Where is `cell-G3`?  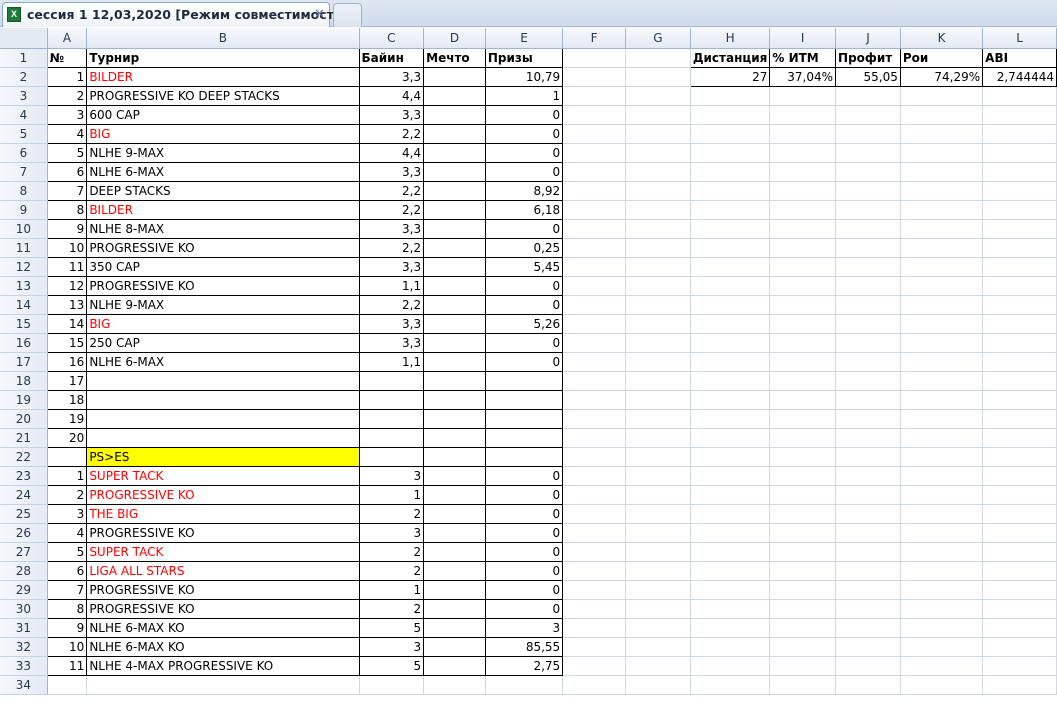 cell-G3 is located at coordinates (658, 96).